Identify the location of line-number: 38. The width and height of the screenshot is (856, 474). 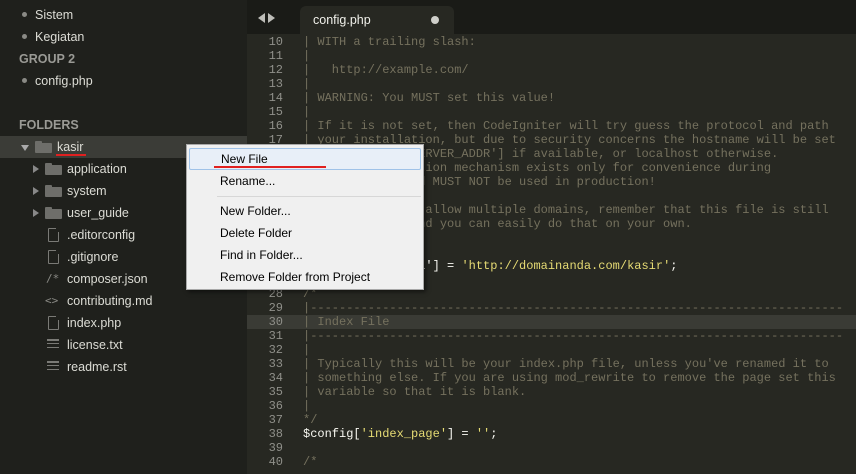
(275, 434).